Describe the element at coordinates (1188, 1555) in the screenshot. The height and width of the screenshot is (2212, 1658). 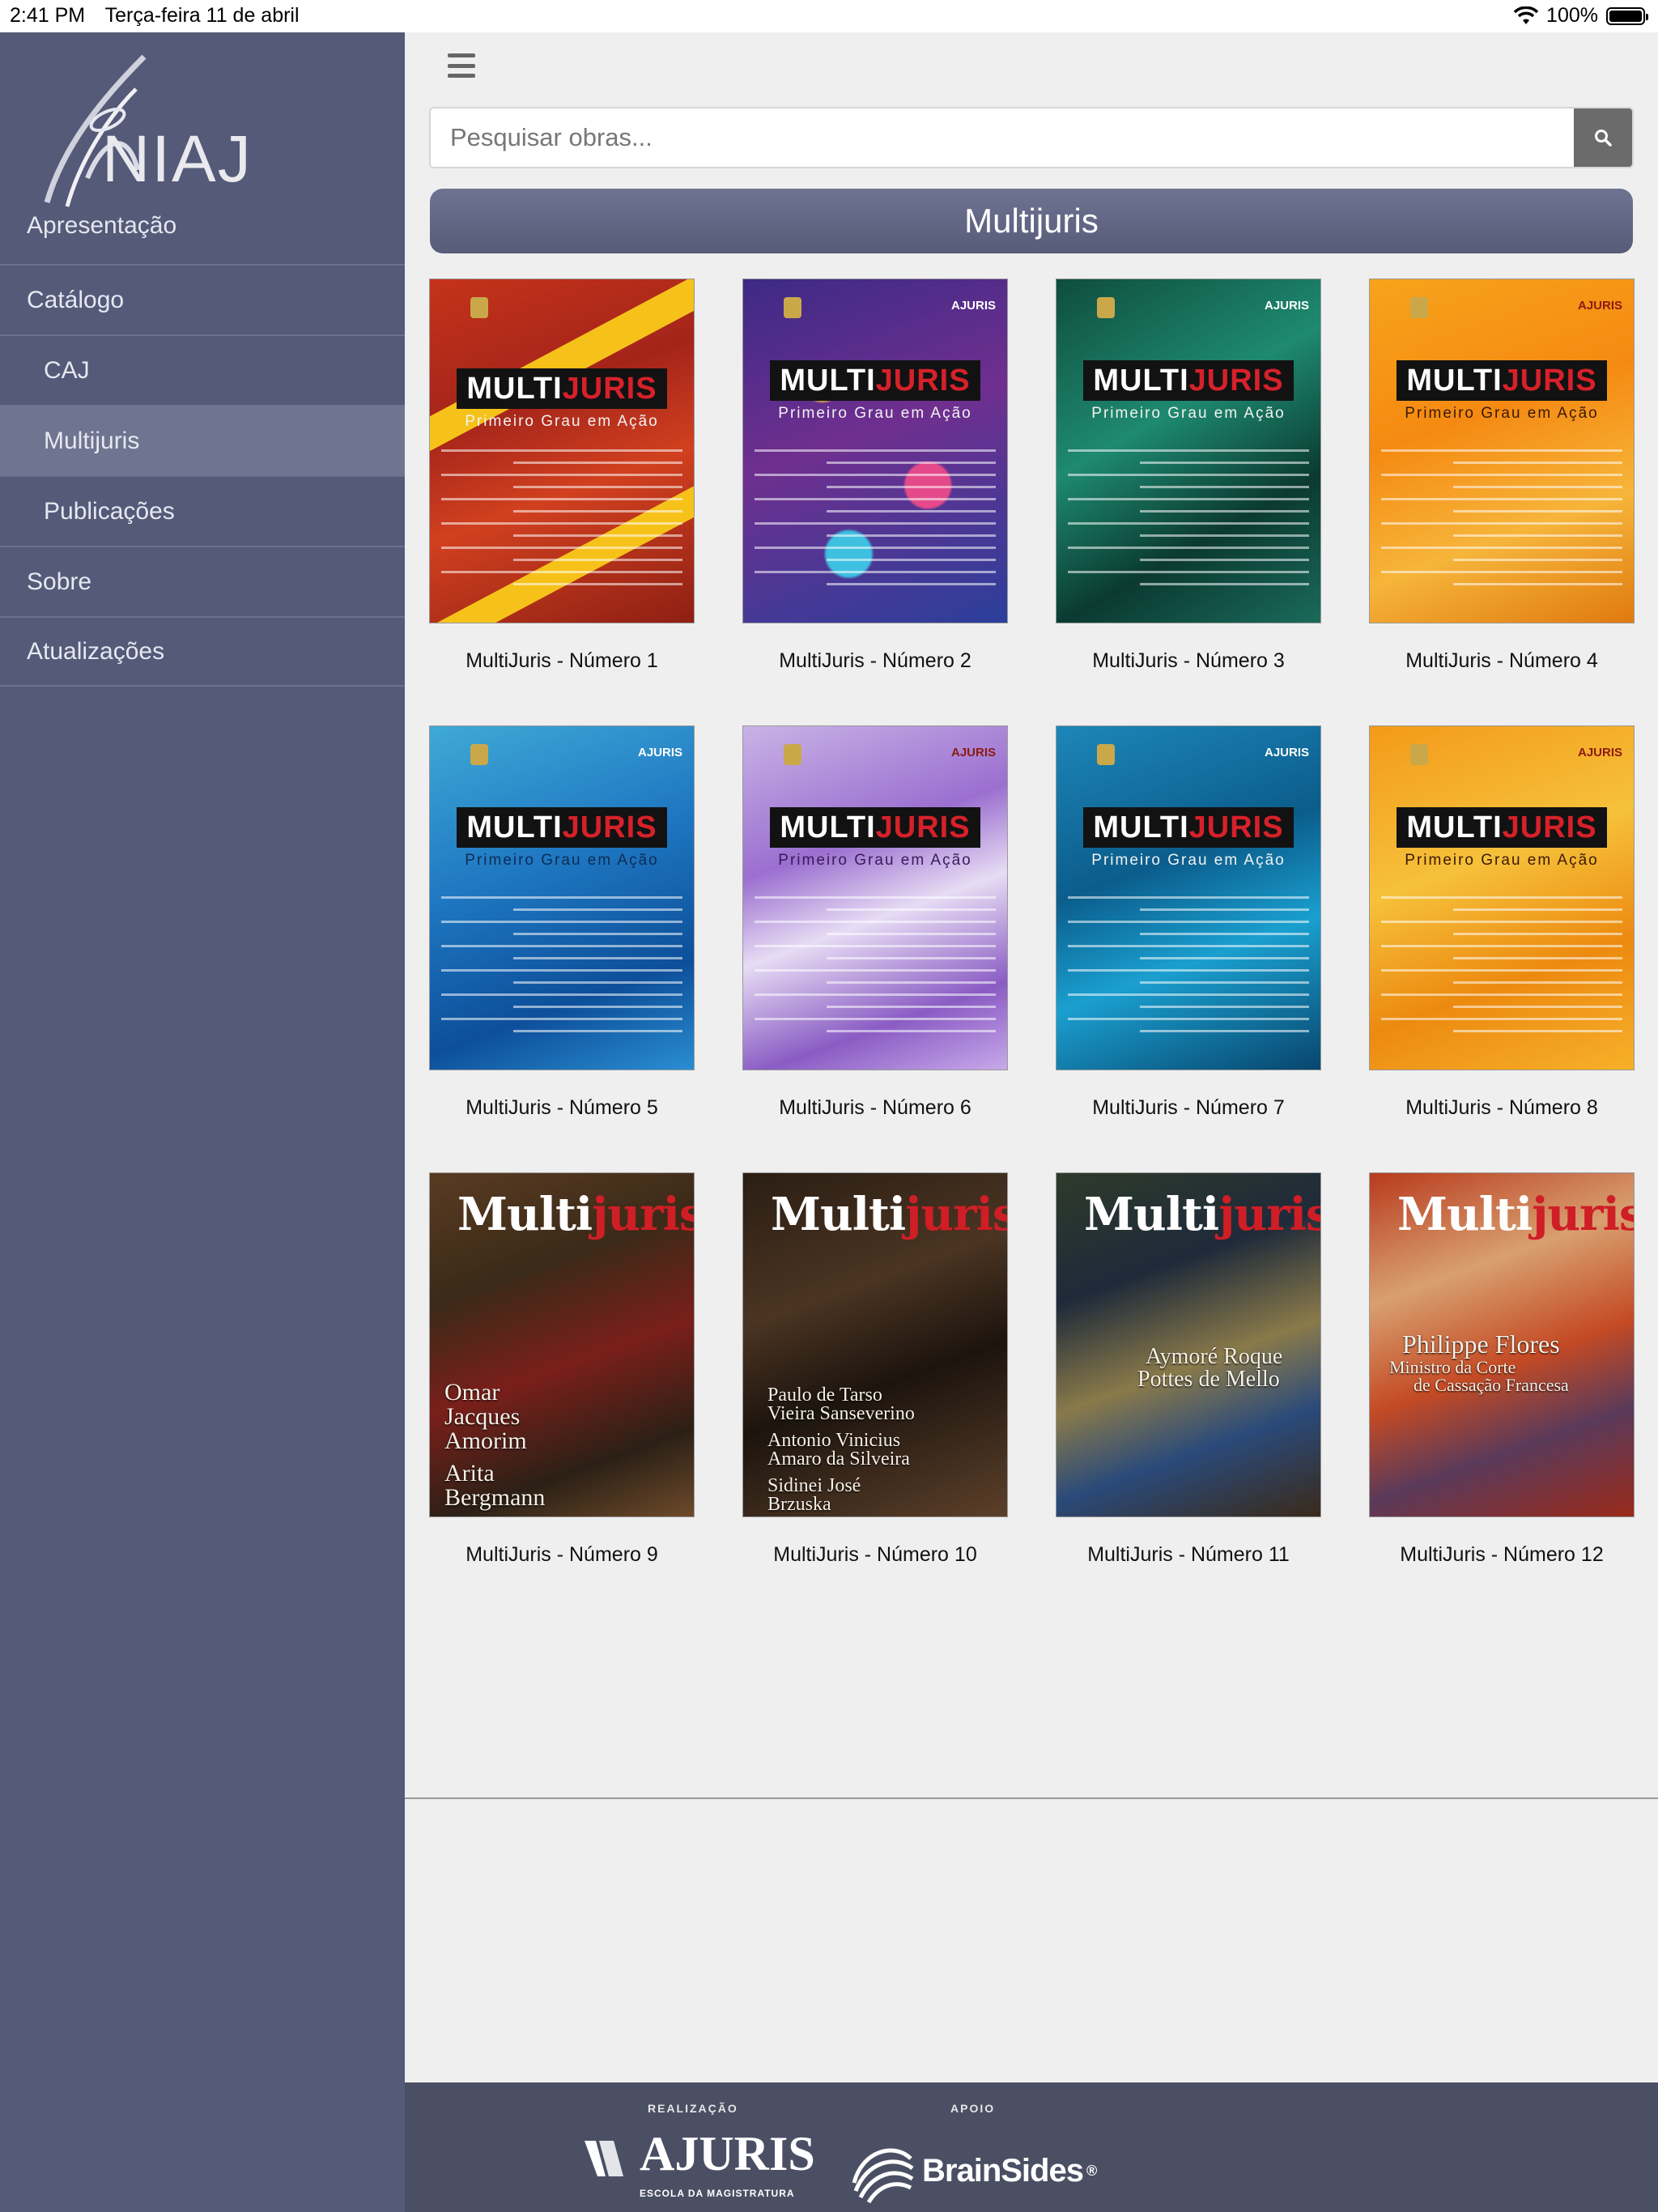
I see `issue-title: MultiJuris - Número 11` at that location.